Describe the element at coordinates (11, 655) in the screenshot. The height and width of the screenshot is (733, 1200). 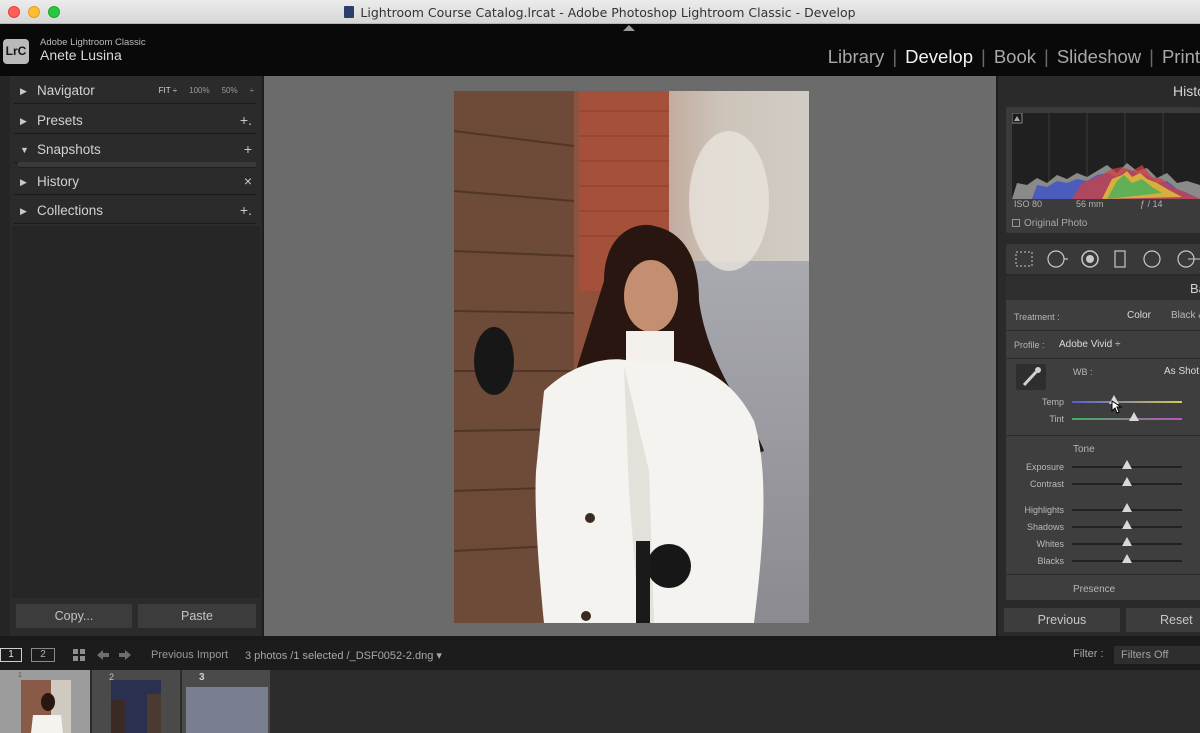
I see `primary-display-button: 1` at that location.